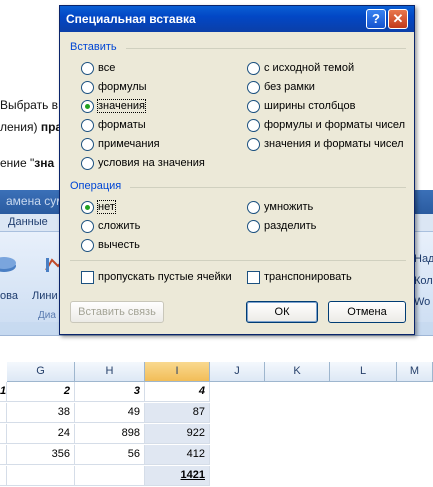 The image size is (433, 487). What do you see at coordinates (177, 413) in the screenshot?
I see `table-cell: 87` at bounding box center [177, 413].